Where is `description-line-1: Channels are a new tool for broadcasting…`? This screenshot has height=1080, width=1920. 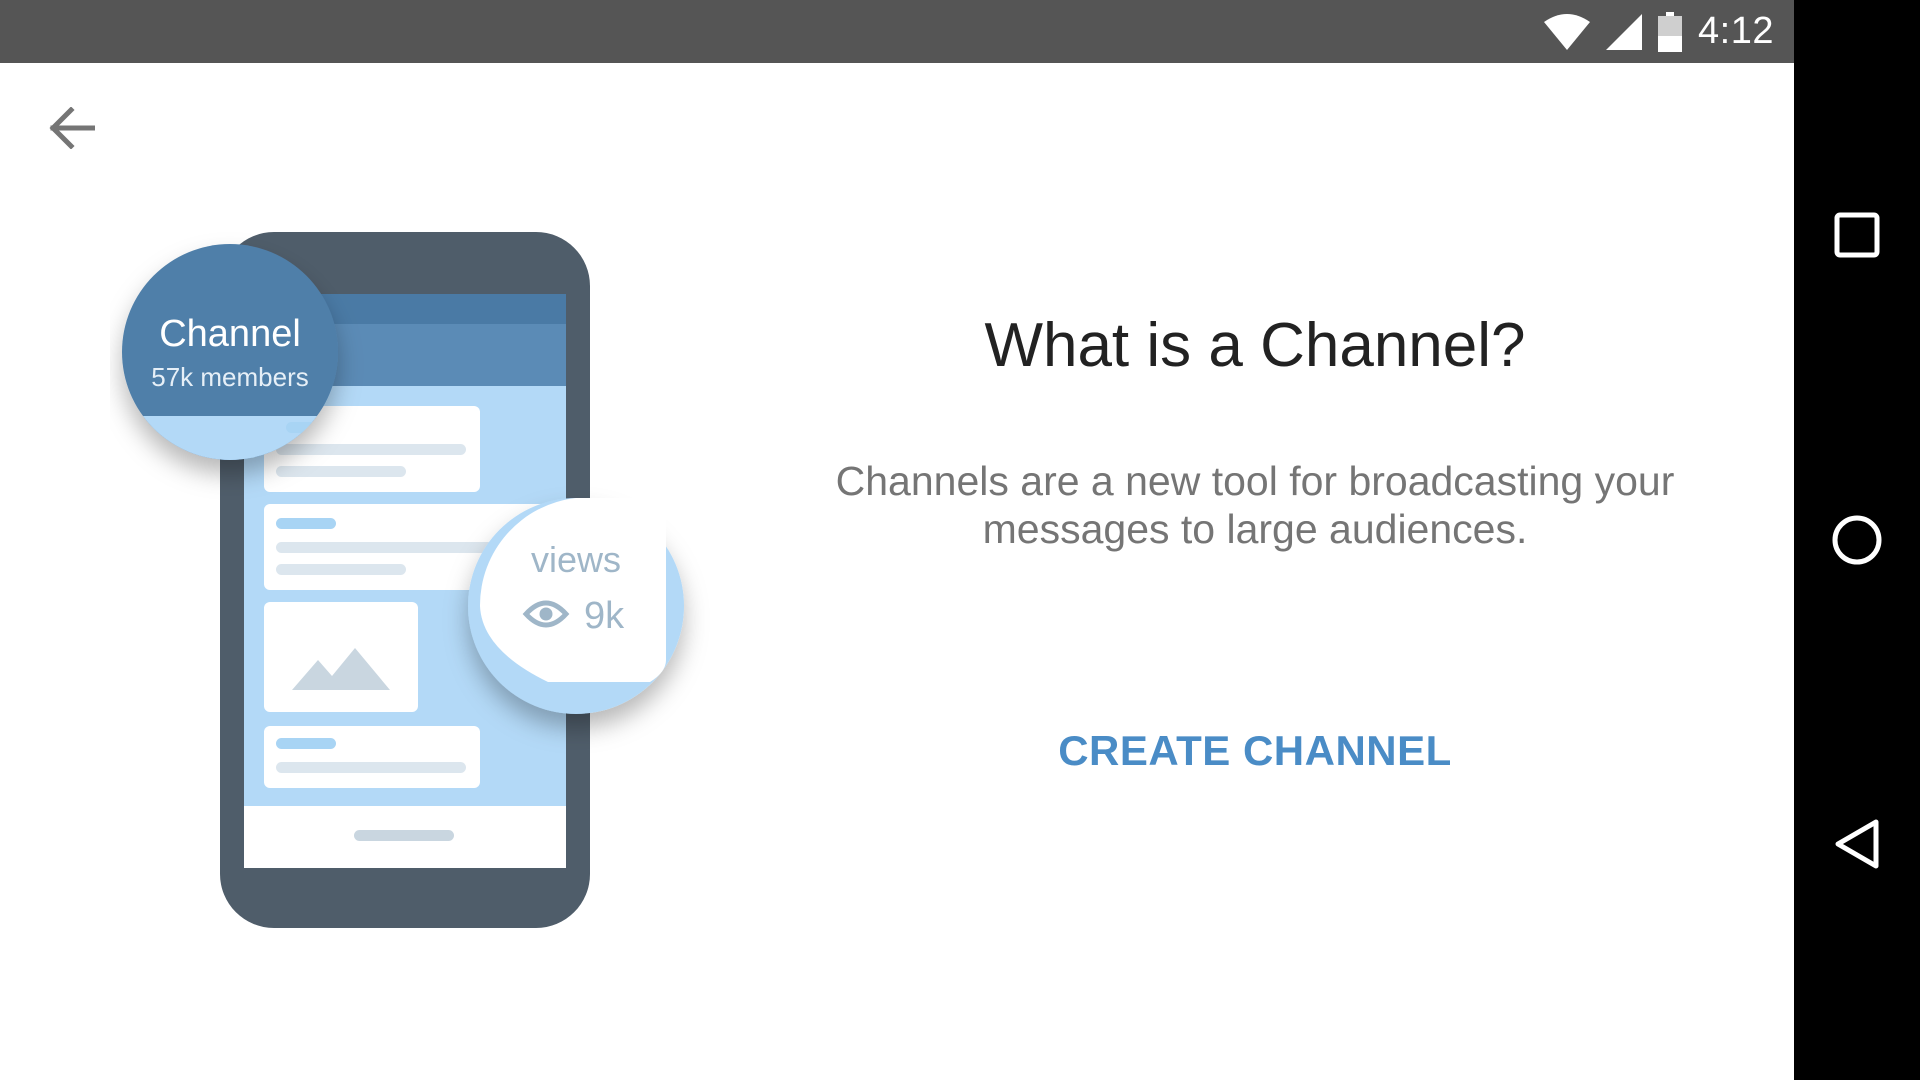 description-line-1: Channels are a new tool for broadcasting… is located at coordinates (1255, 481).